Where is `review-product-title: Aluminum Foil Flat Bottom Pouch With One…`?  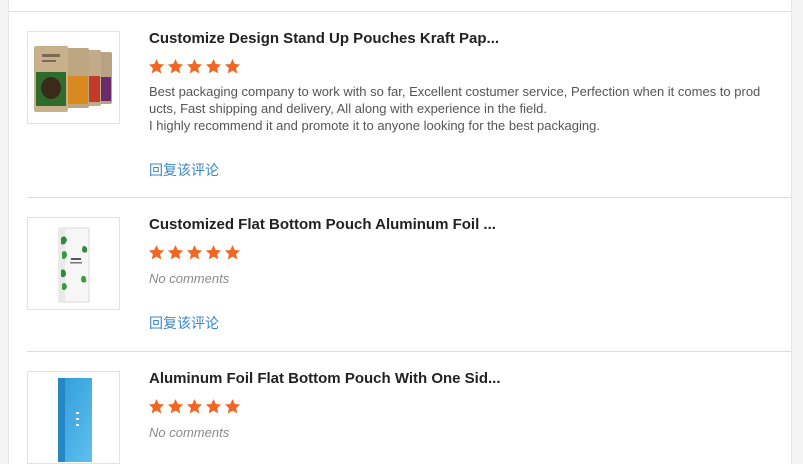
review-product-title: Aluminum Foil Flat Bottom Pouch With One… is located at coordinates (325, 378).